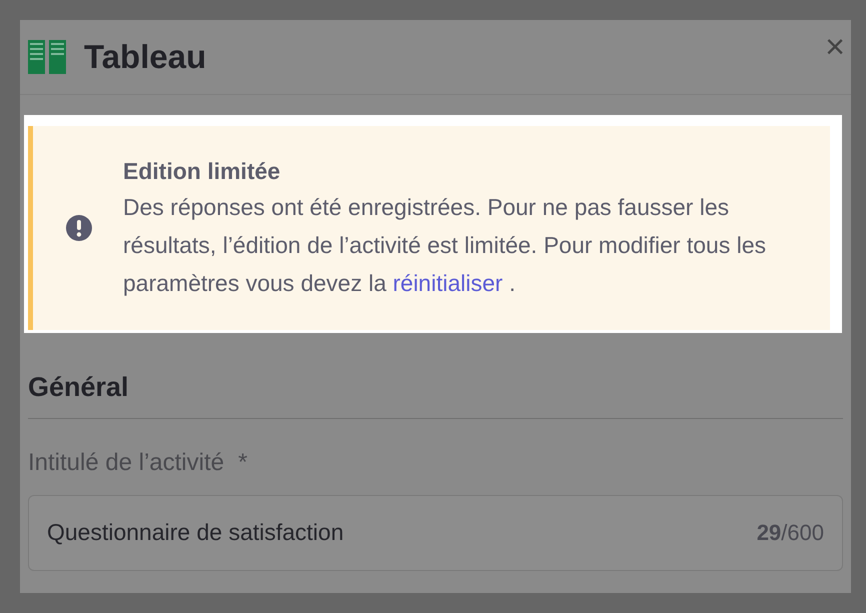 Image resolution: width=866 pixels, height=613 pixels. Describe the element at coordinates (243, 463) in the screenshot. I see `required-mark: *` at that location.